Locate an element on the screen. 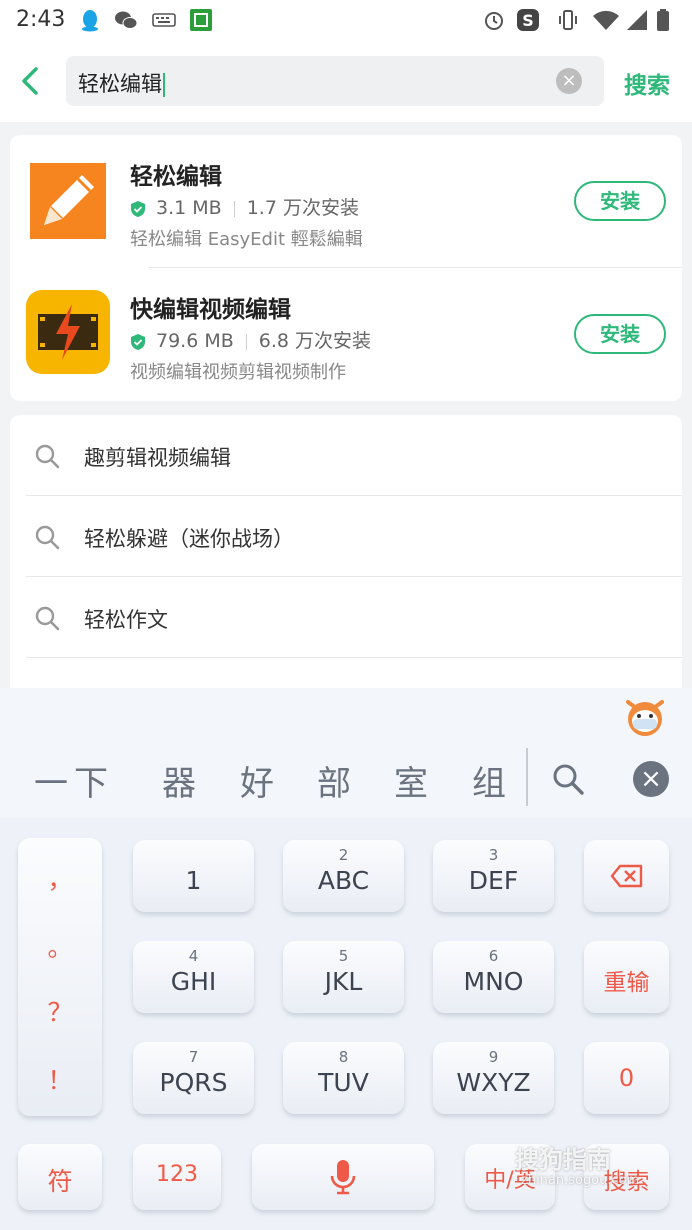 This screenshot has width=692, height=1230. app-size: 3.1 MB is located at coordinates (189, 208).